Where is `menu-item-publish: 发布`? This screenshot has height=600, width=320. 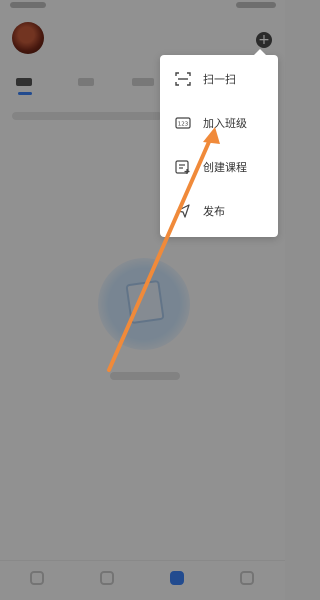
menu-item-publish: 发布 is located at coordinates (219, 211).